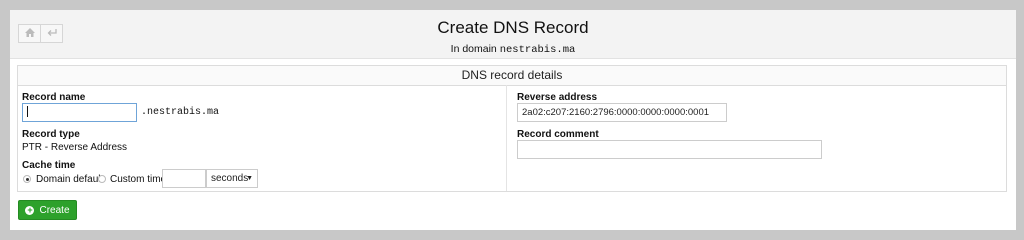  Describe the element at coordinates (184, 178) in the screenshot. I see `custom-time-input` at that location.